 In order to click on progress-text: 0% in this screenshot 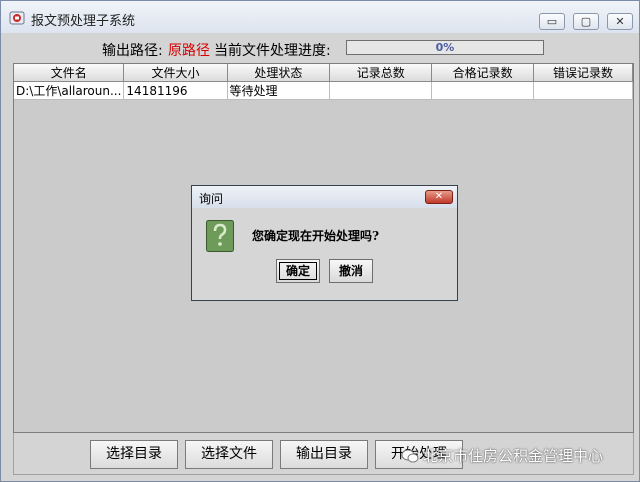, I will do `click(445, 47)`.